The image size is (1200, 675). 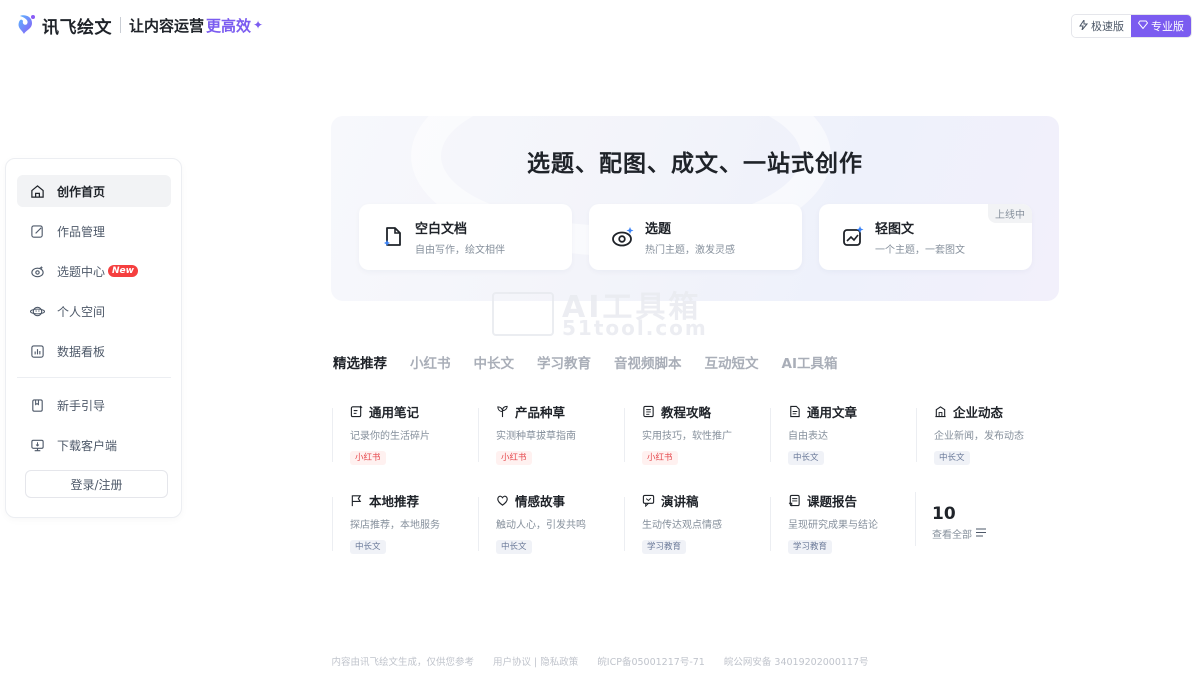 I want to click on template-card-tutorial: 教程攻略 实用技巧，软性推广 小红书, so click(x=697, y=434).